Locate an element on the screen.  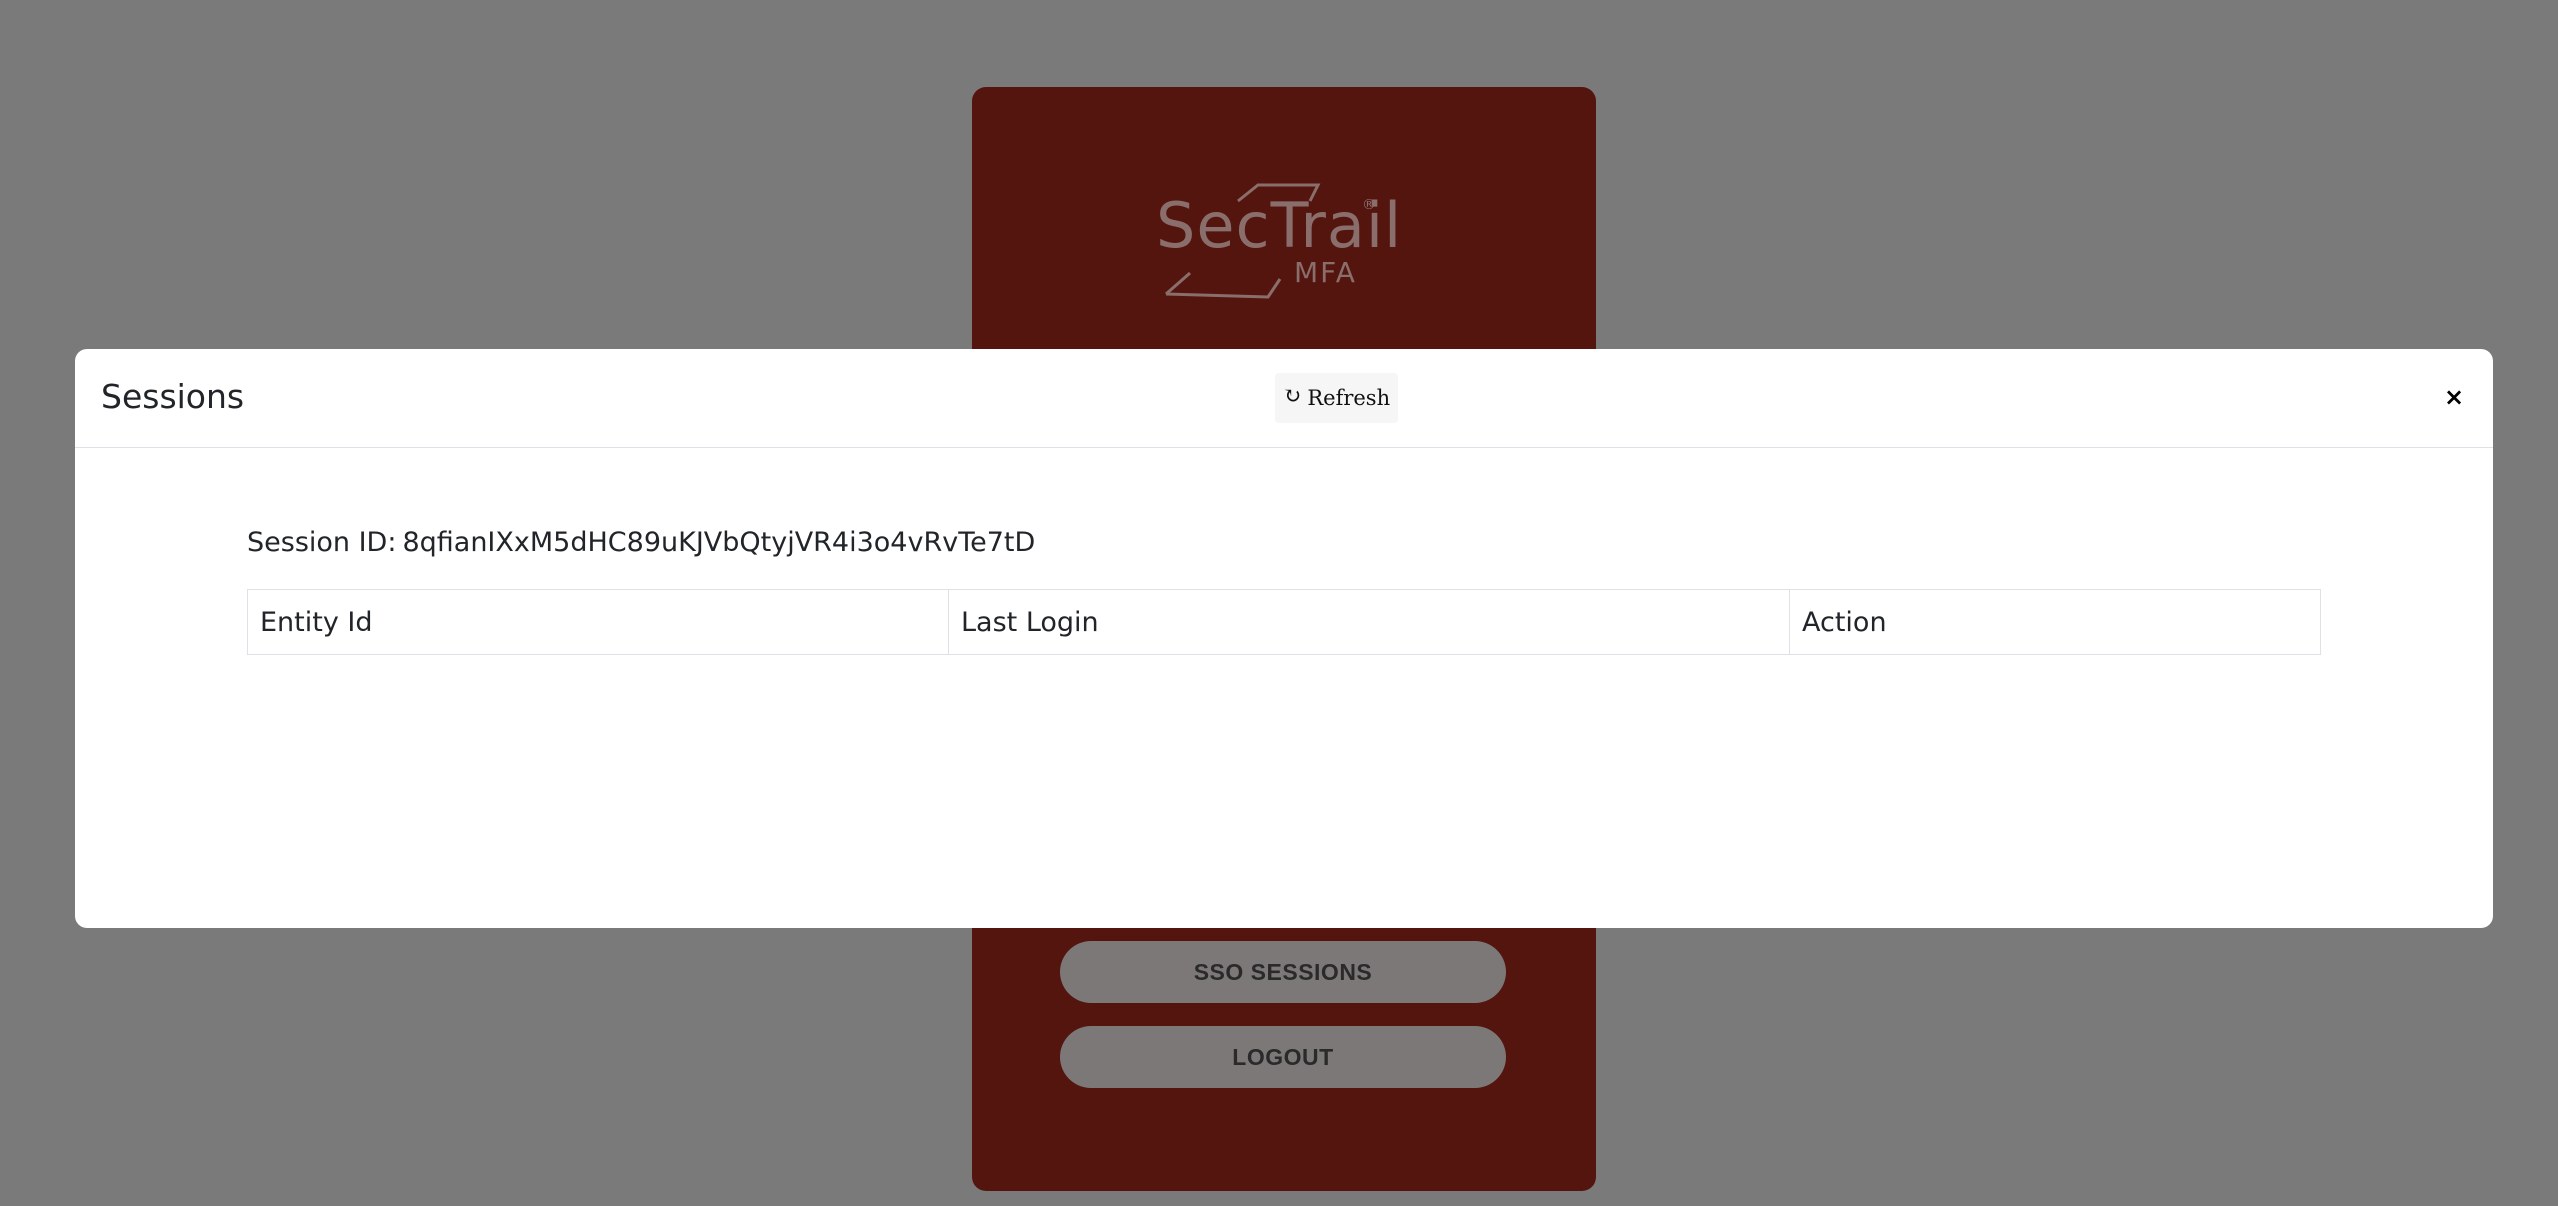
refresh-icon: ↻ is located at coordinates (1292, 396).